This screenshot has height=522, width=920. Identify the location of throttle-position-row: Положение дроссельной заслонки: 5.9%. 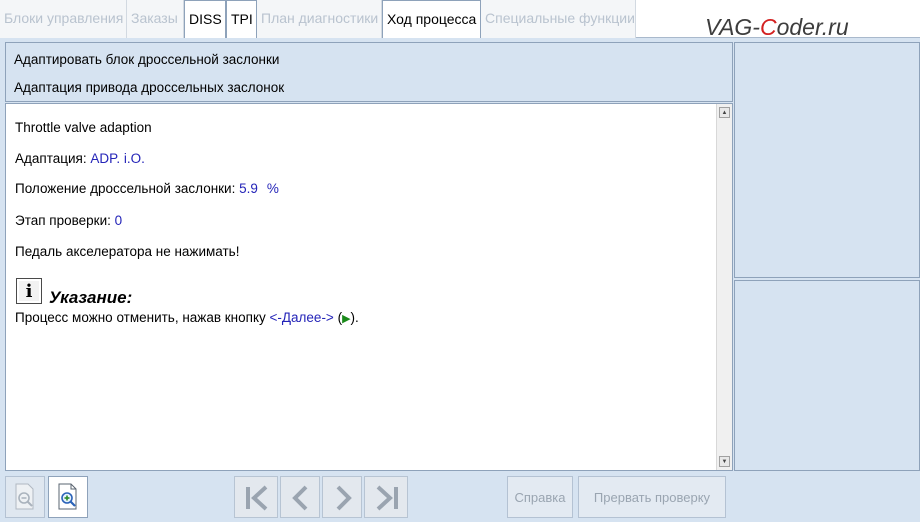
(147, 188).